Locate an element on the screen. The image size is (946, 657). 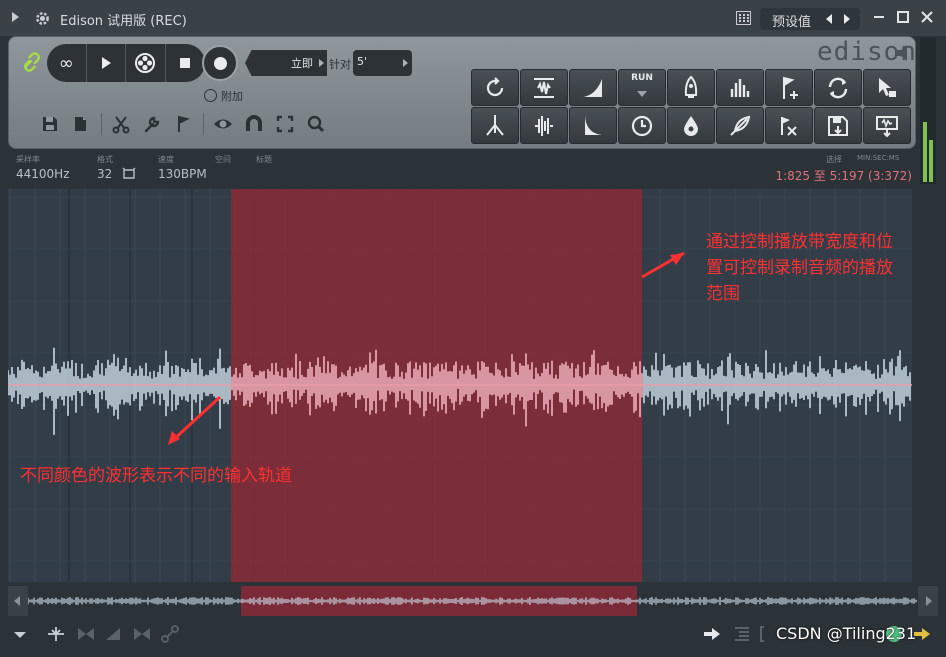
tool-loop is located at coordinates (838, 87).